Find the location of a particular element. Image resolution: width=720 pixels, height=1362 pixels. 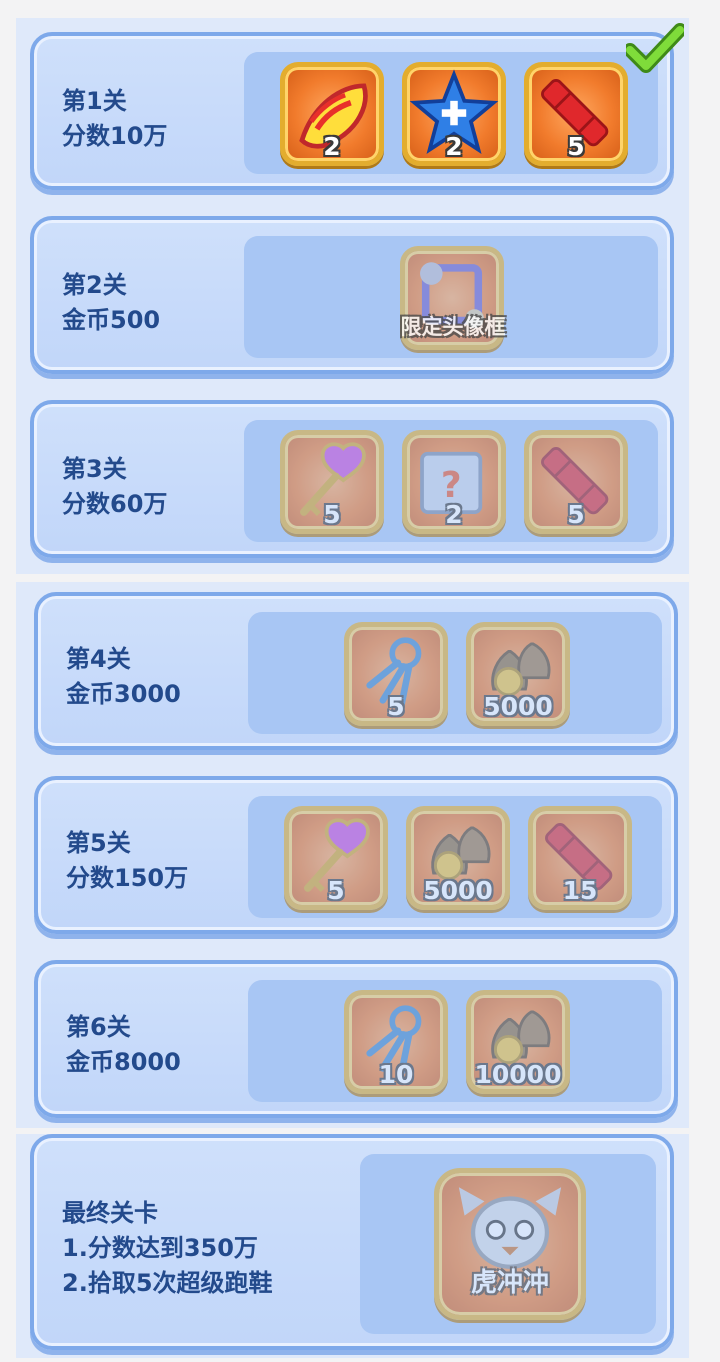

final-requirement-2: 2.拾取5次超级跑鞋 is located at coordinates (167, 1283).